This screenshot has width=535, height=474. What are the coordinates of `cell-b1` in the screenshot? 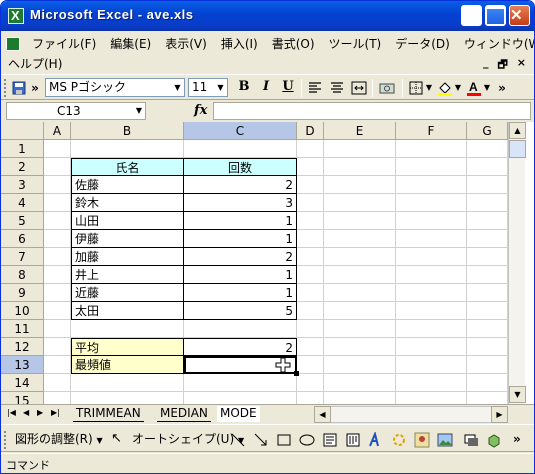 It's located at (127, 149).